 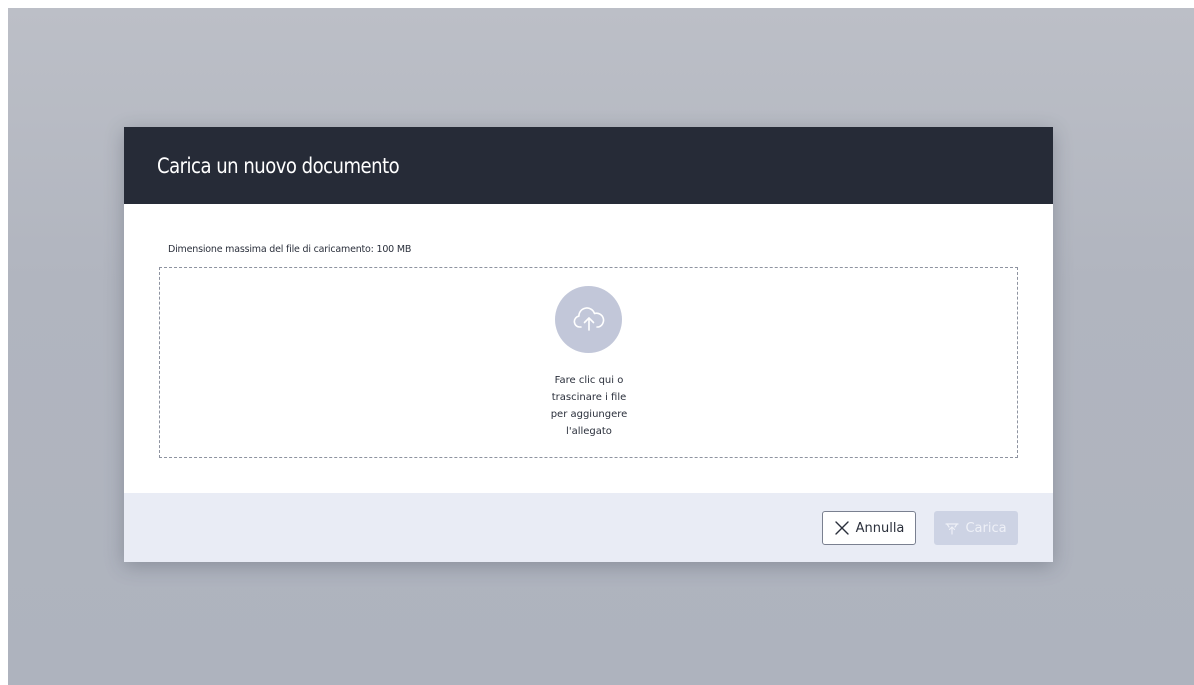 I want to click on dialog-title: Carica un nuovo documento, so click(x=278, y=165).